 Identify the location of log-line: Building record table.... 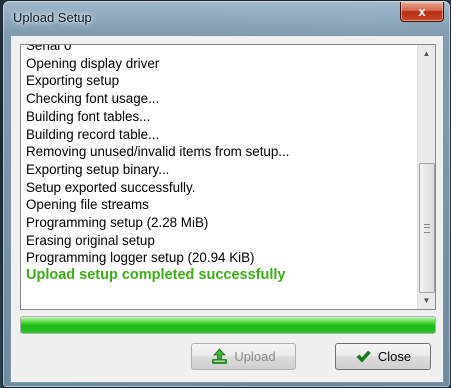
(93, 134).